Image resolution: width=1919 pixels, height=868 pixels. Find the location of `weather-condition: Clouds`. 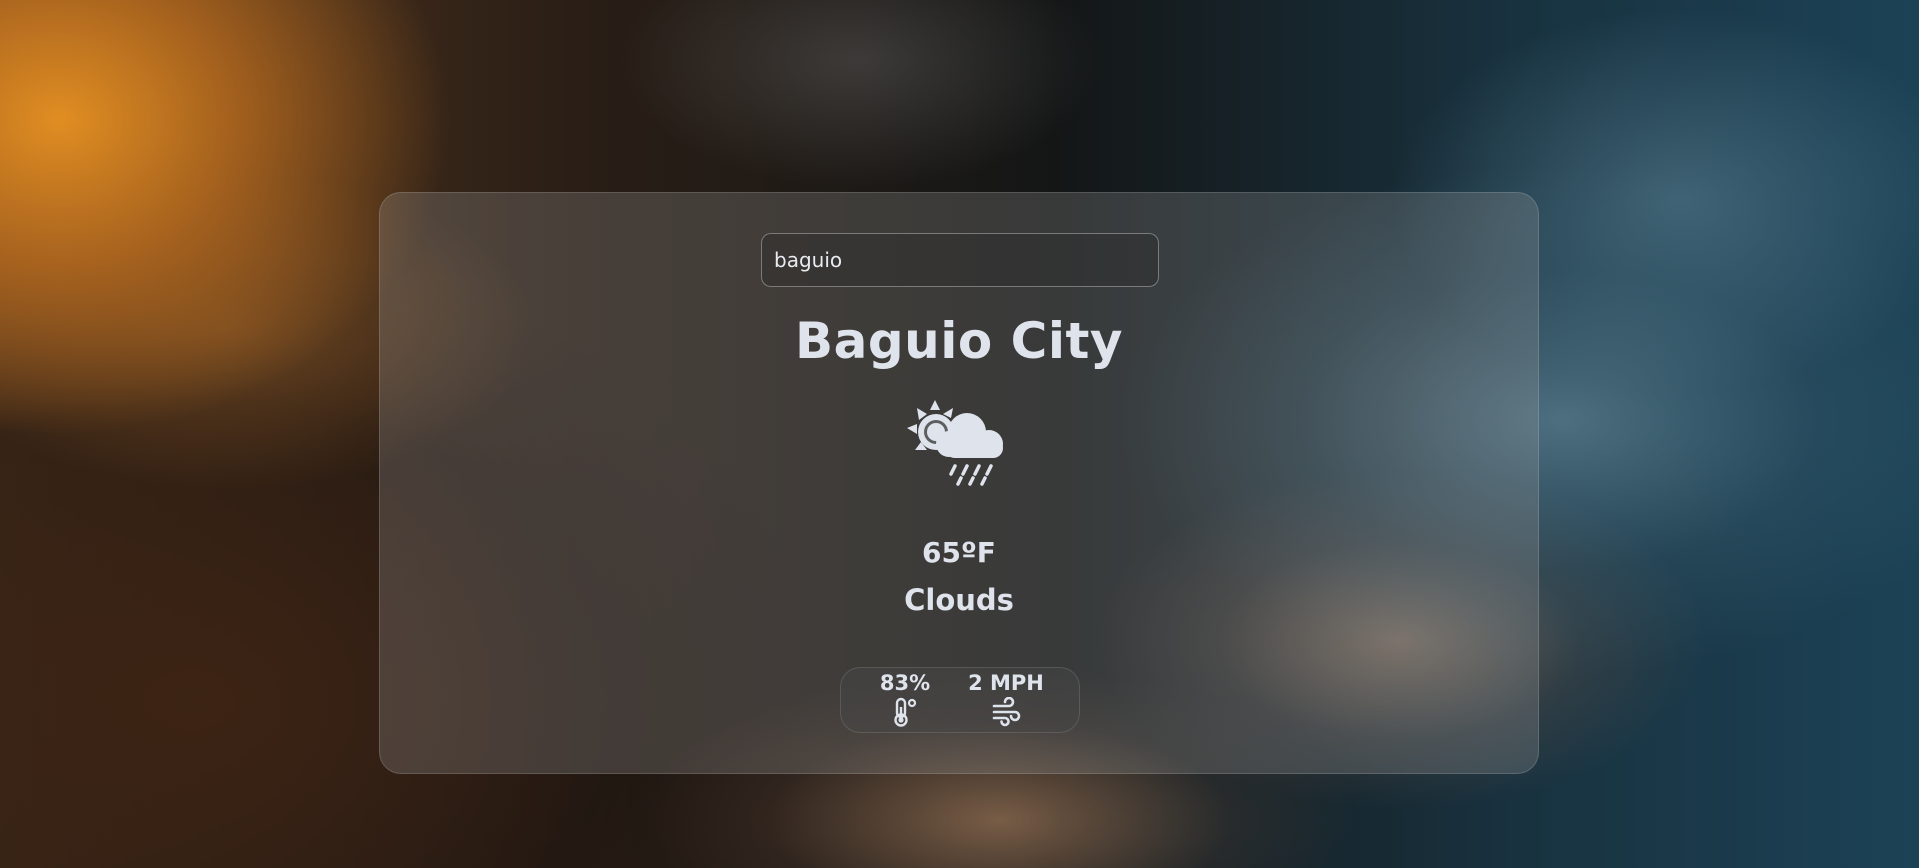

weather-condition: Clouds is located at coordinates (959, 600).